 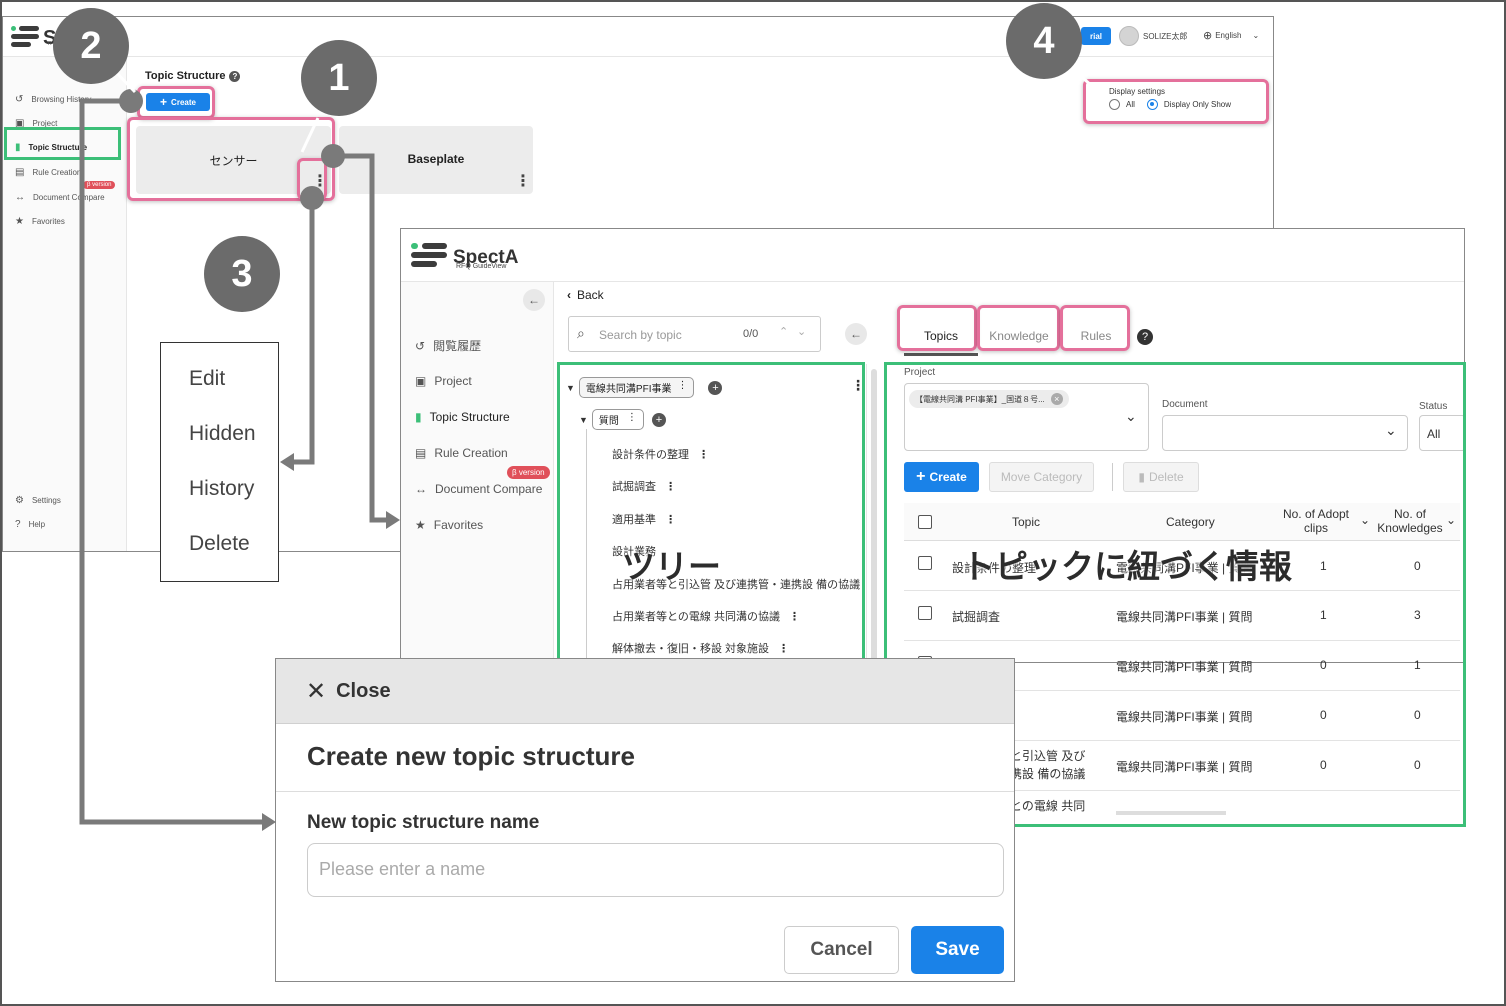 What do you see at coordinates (287, 462) in the screenshot?
I see `arrowhead-menu` at bounding box center [287, 462].